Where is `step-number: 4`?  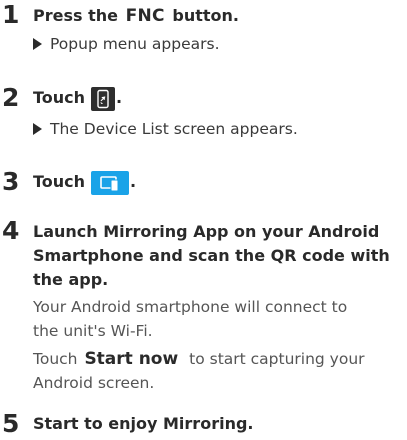 step-number: 4 is located at coordinates (11, 230).